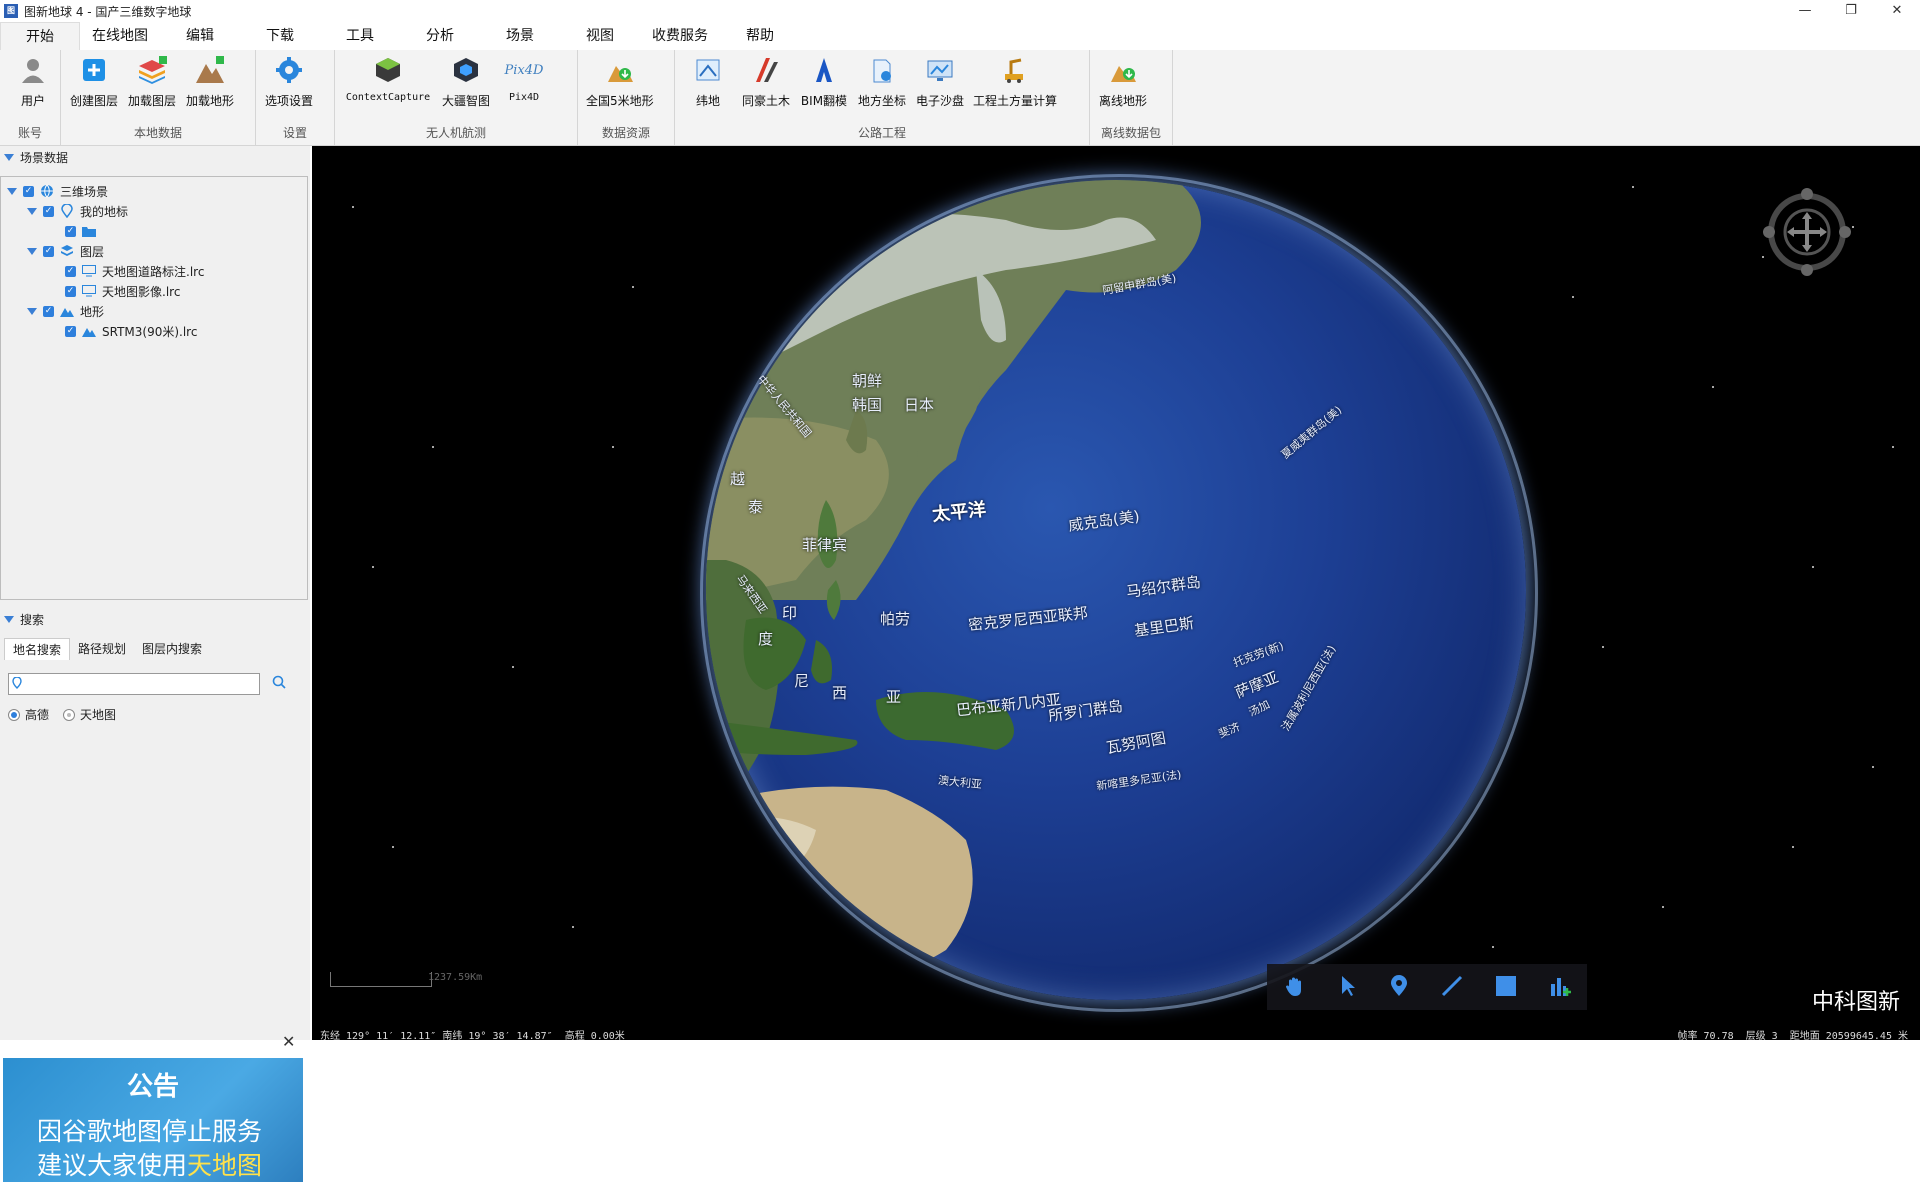 The image size is (1920, 1182). Describe the element at coordinates (102, 649) in the screenshot. I see `tab-route-planning: 路径规划` at that location.